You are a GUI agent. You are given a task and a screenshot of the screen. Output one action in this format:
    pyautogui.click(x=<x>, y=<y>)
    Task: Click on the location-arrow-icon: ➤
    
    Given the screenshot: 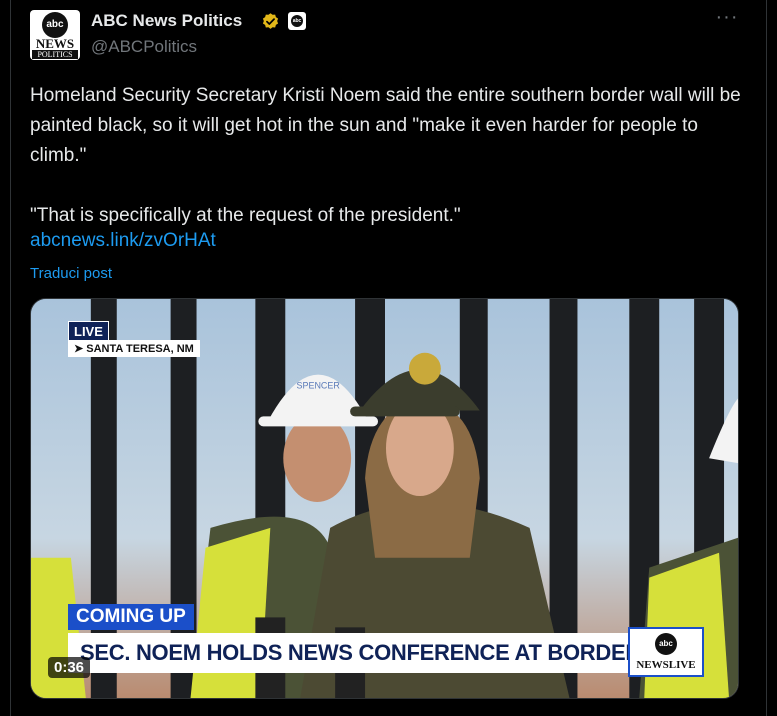 What is the action you would take?
    pyautogui.click(x=80, y=349)
    